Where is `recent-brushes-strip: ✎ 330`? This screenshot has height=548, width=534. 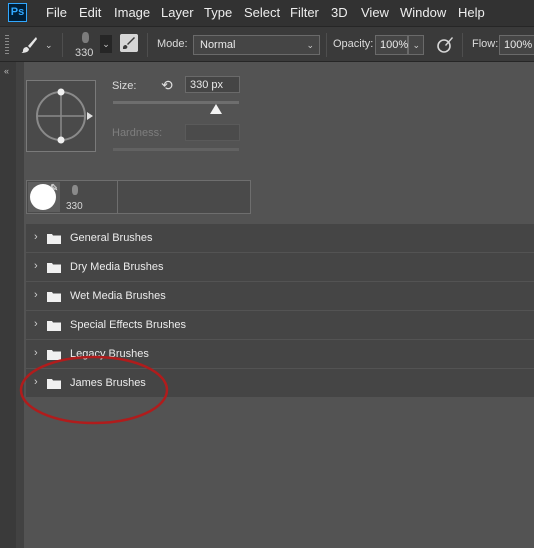
recent-brushes-strip: ✎ 330 is located at coordinates (138, 197).